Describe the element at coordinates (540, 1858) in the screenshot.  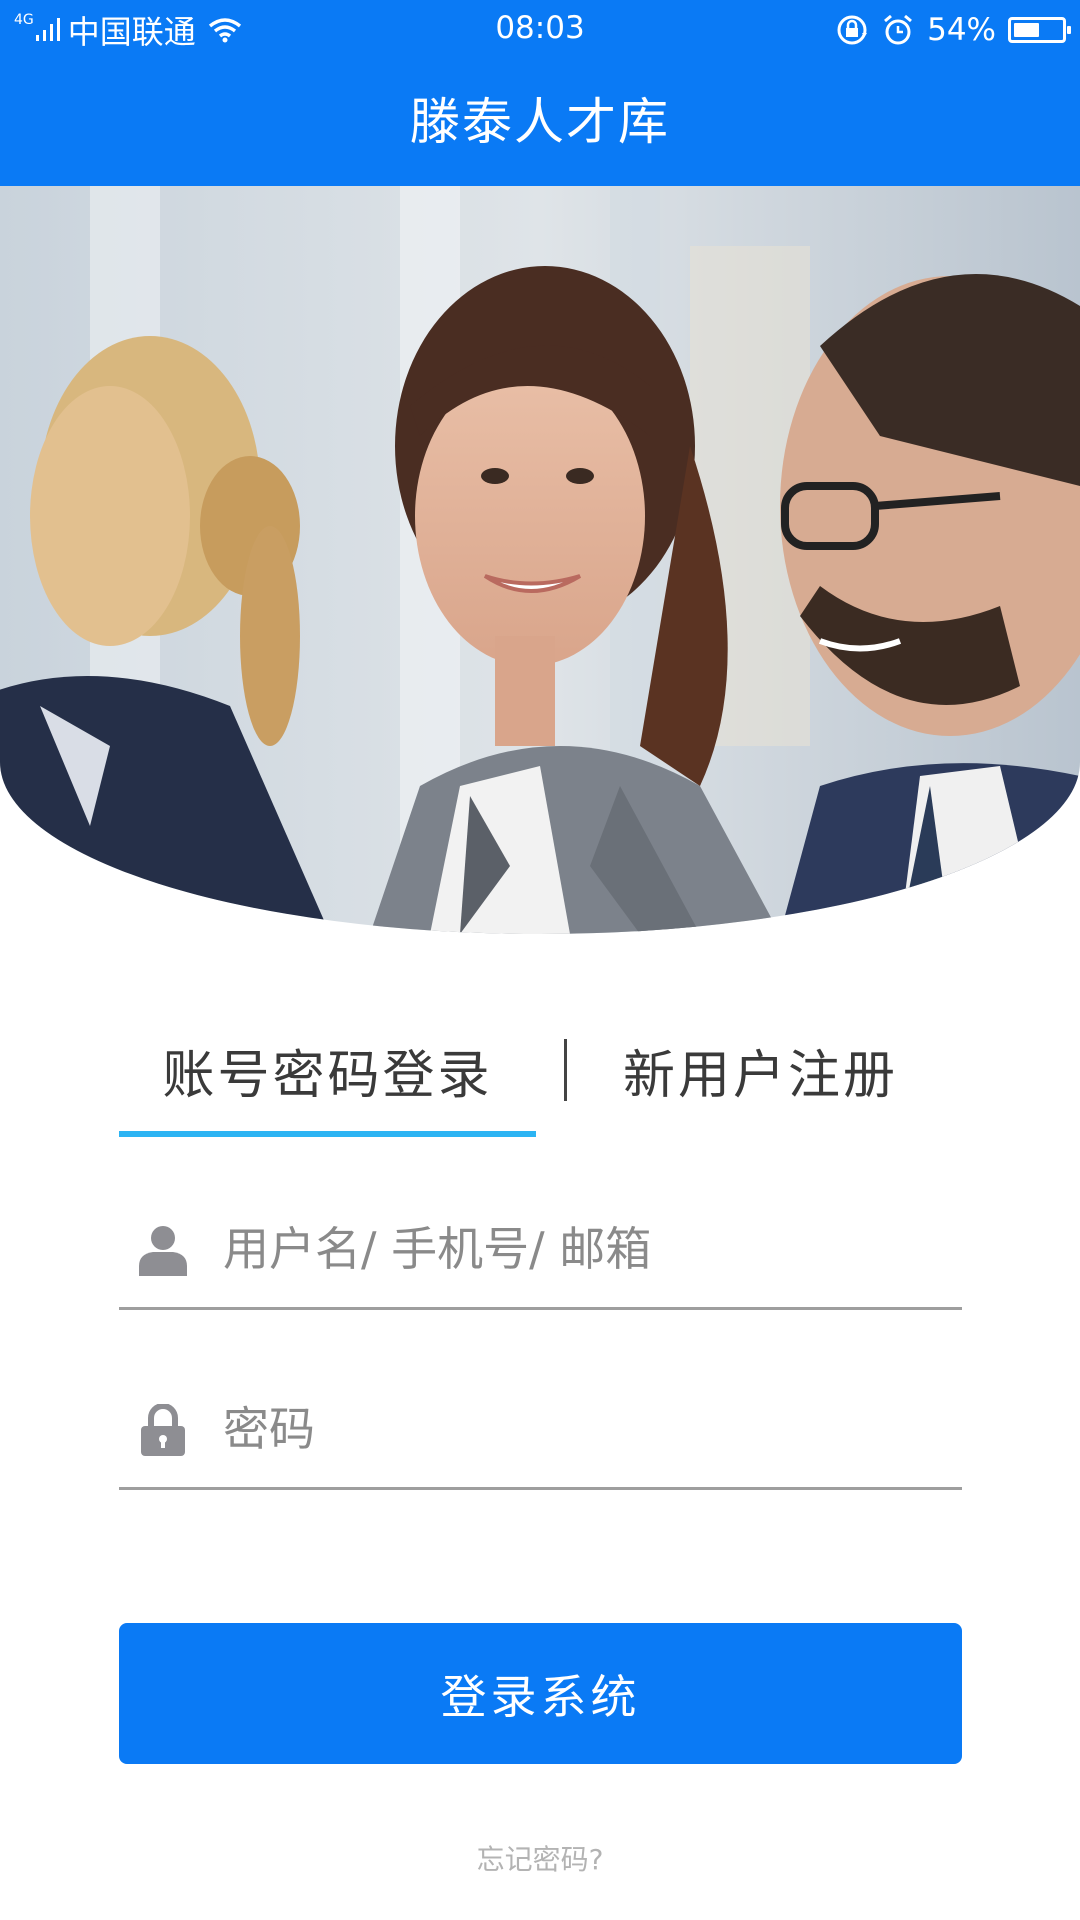
I see `forgot-password-link: 忘记密码?` at that location.